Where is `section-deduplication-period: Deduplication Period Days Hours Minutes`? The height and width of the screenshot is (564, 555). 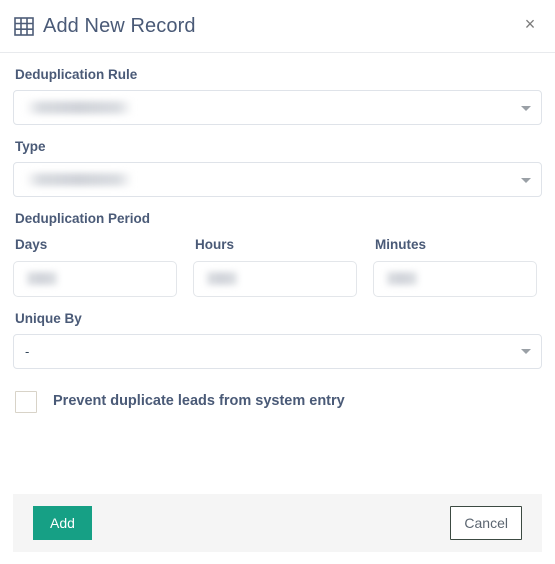
section-deduplication-period: Deduplication Period Days Hours Minutes is located at coordinates (277, 254).